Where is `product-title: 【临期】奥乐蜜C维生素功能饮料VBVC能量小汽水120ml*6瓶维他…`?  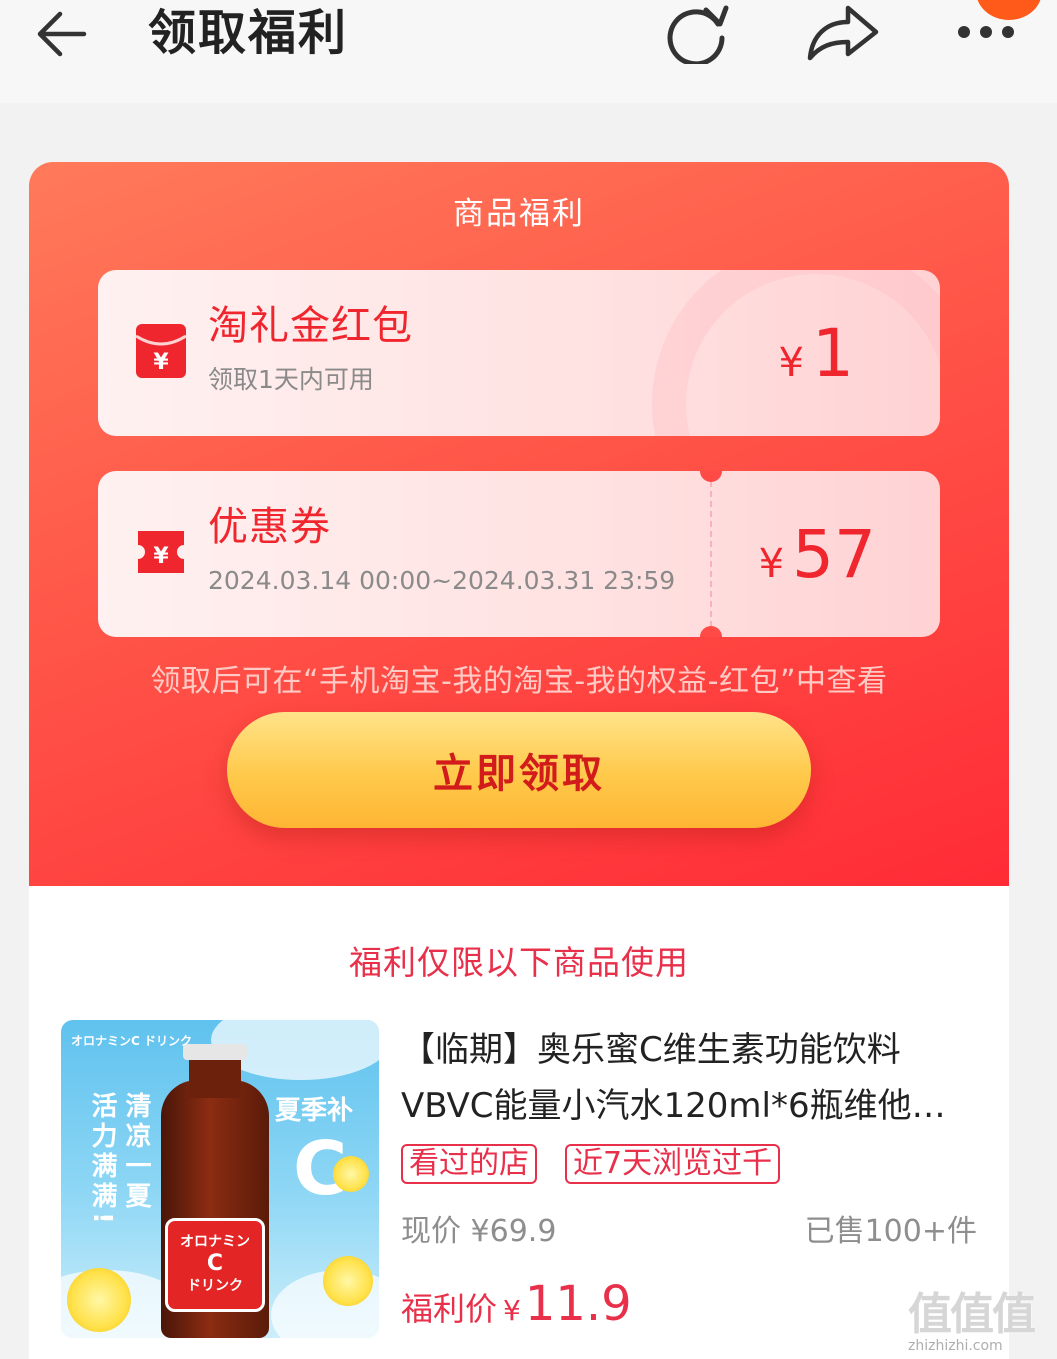
product-title: 【临期】奥乐蜜C维生素功能饮料VBVC能量小汽水120ml*6瓶维他… is located at coordinates (691, 1078).